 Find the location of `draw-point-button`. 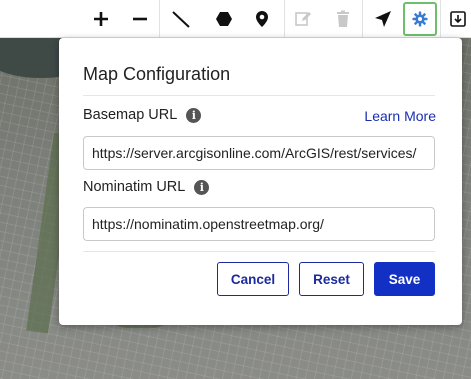

draw-point-button is located at coordinates (262, 19).